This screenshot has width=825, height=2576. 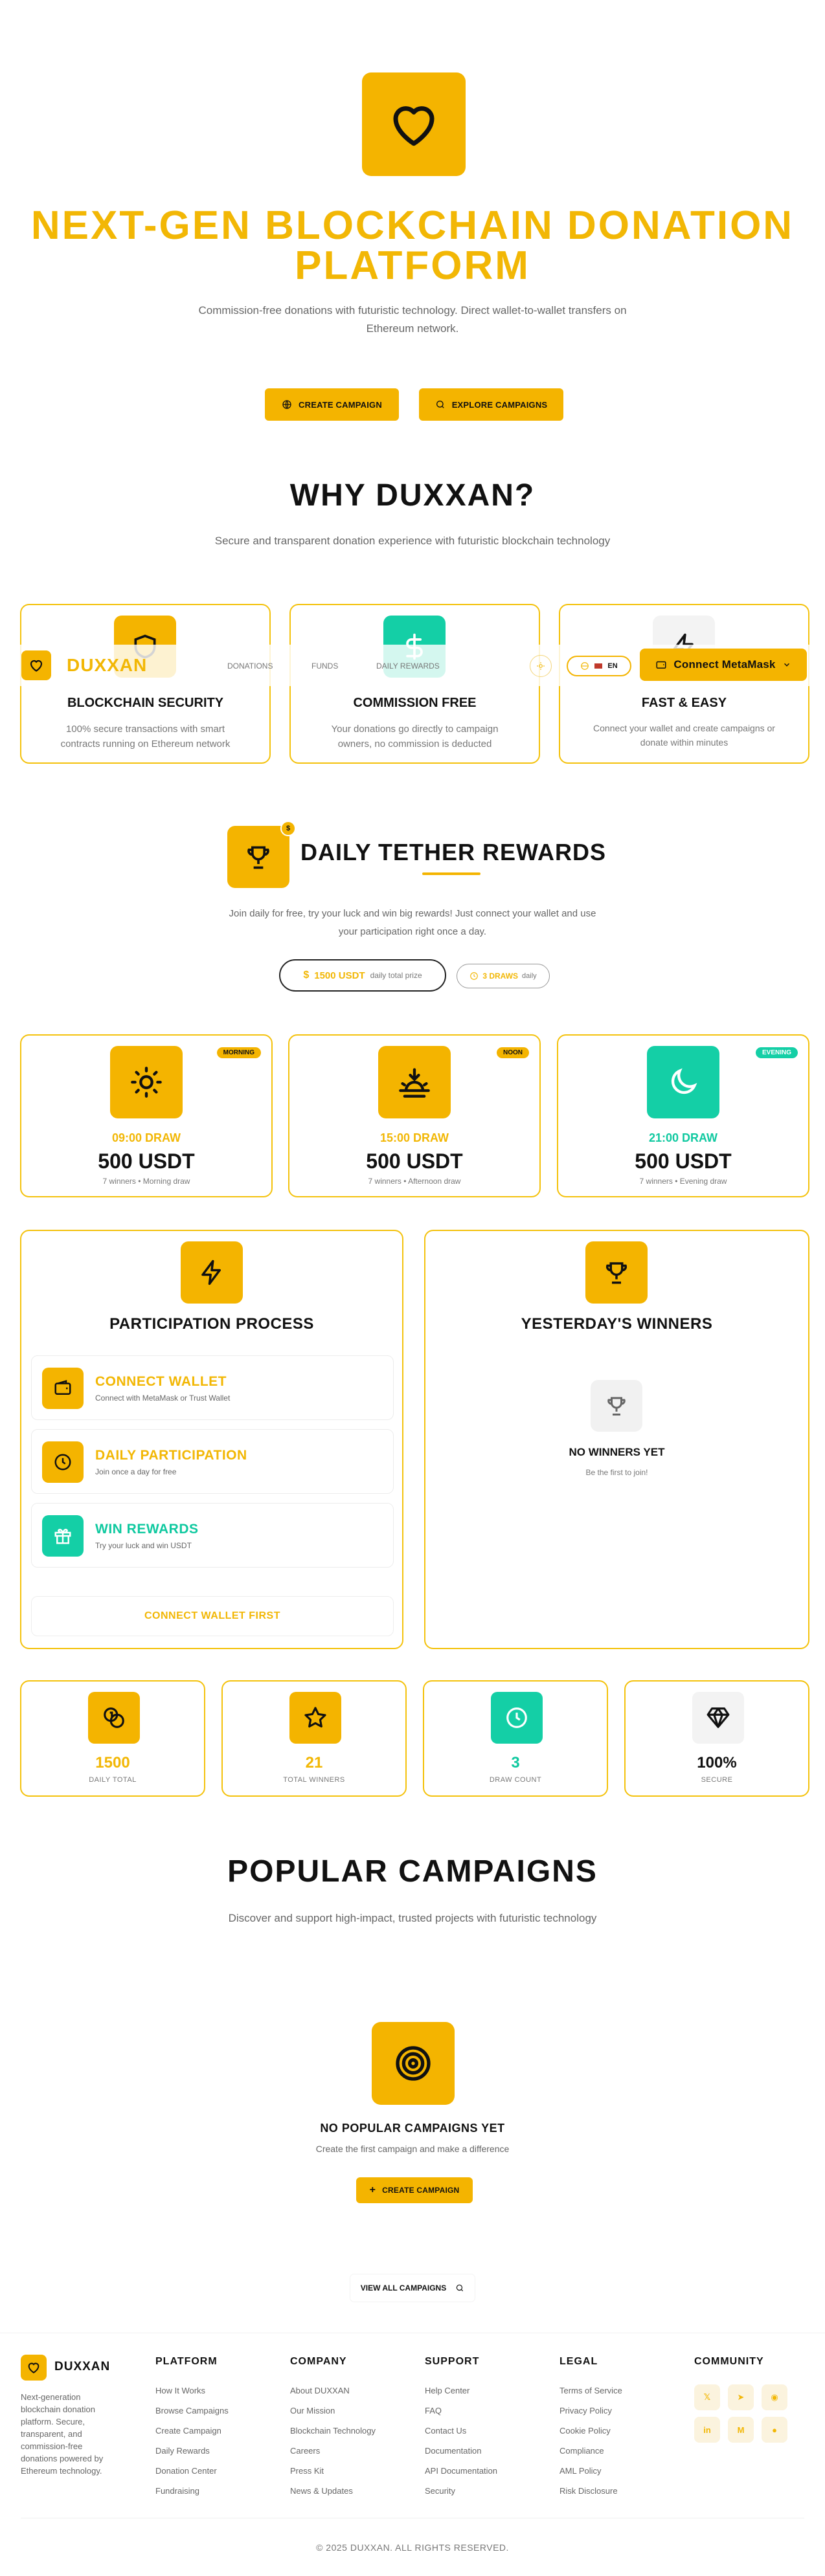 I want to click on star-icon, so click(x=315, y=1717).